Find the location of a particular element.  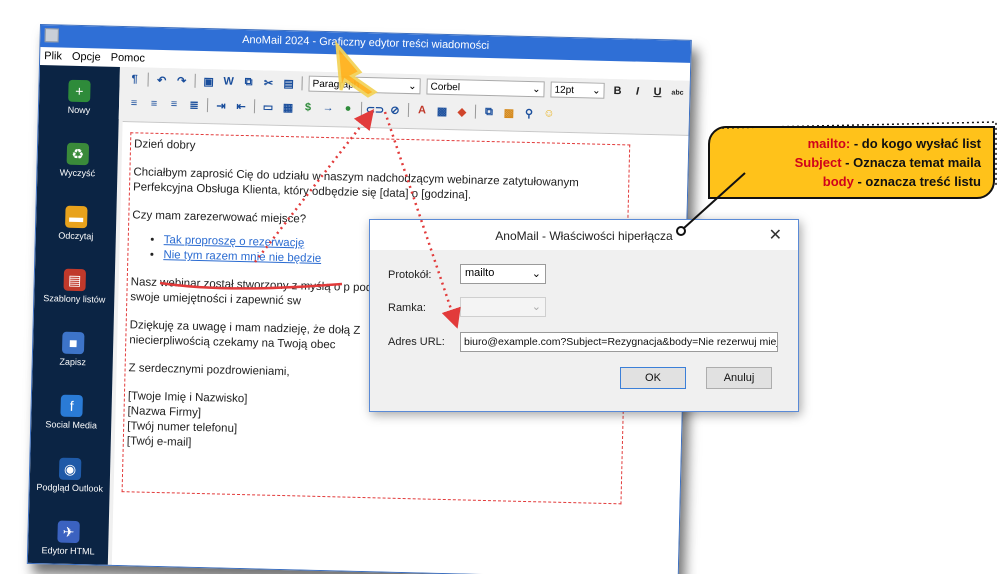

copy-icon: ⧉ is located at coordinates (248, 82).